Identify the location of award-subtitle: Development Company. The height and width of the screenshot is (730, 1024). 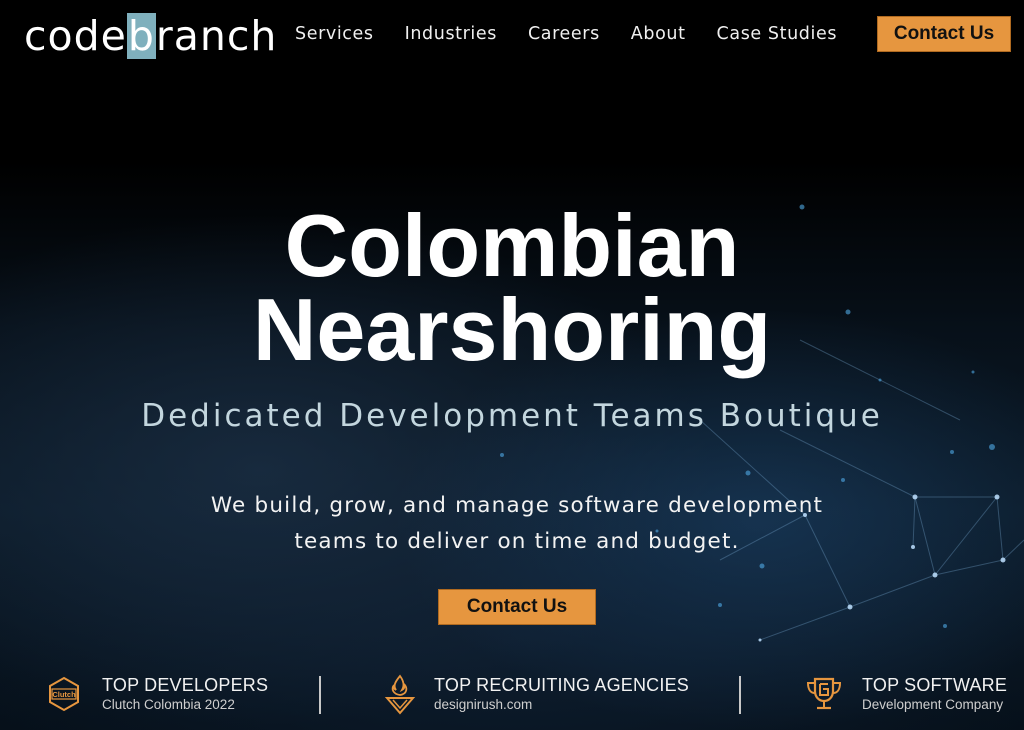
(933, 704).